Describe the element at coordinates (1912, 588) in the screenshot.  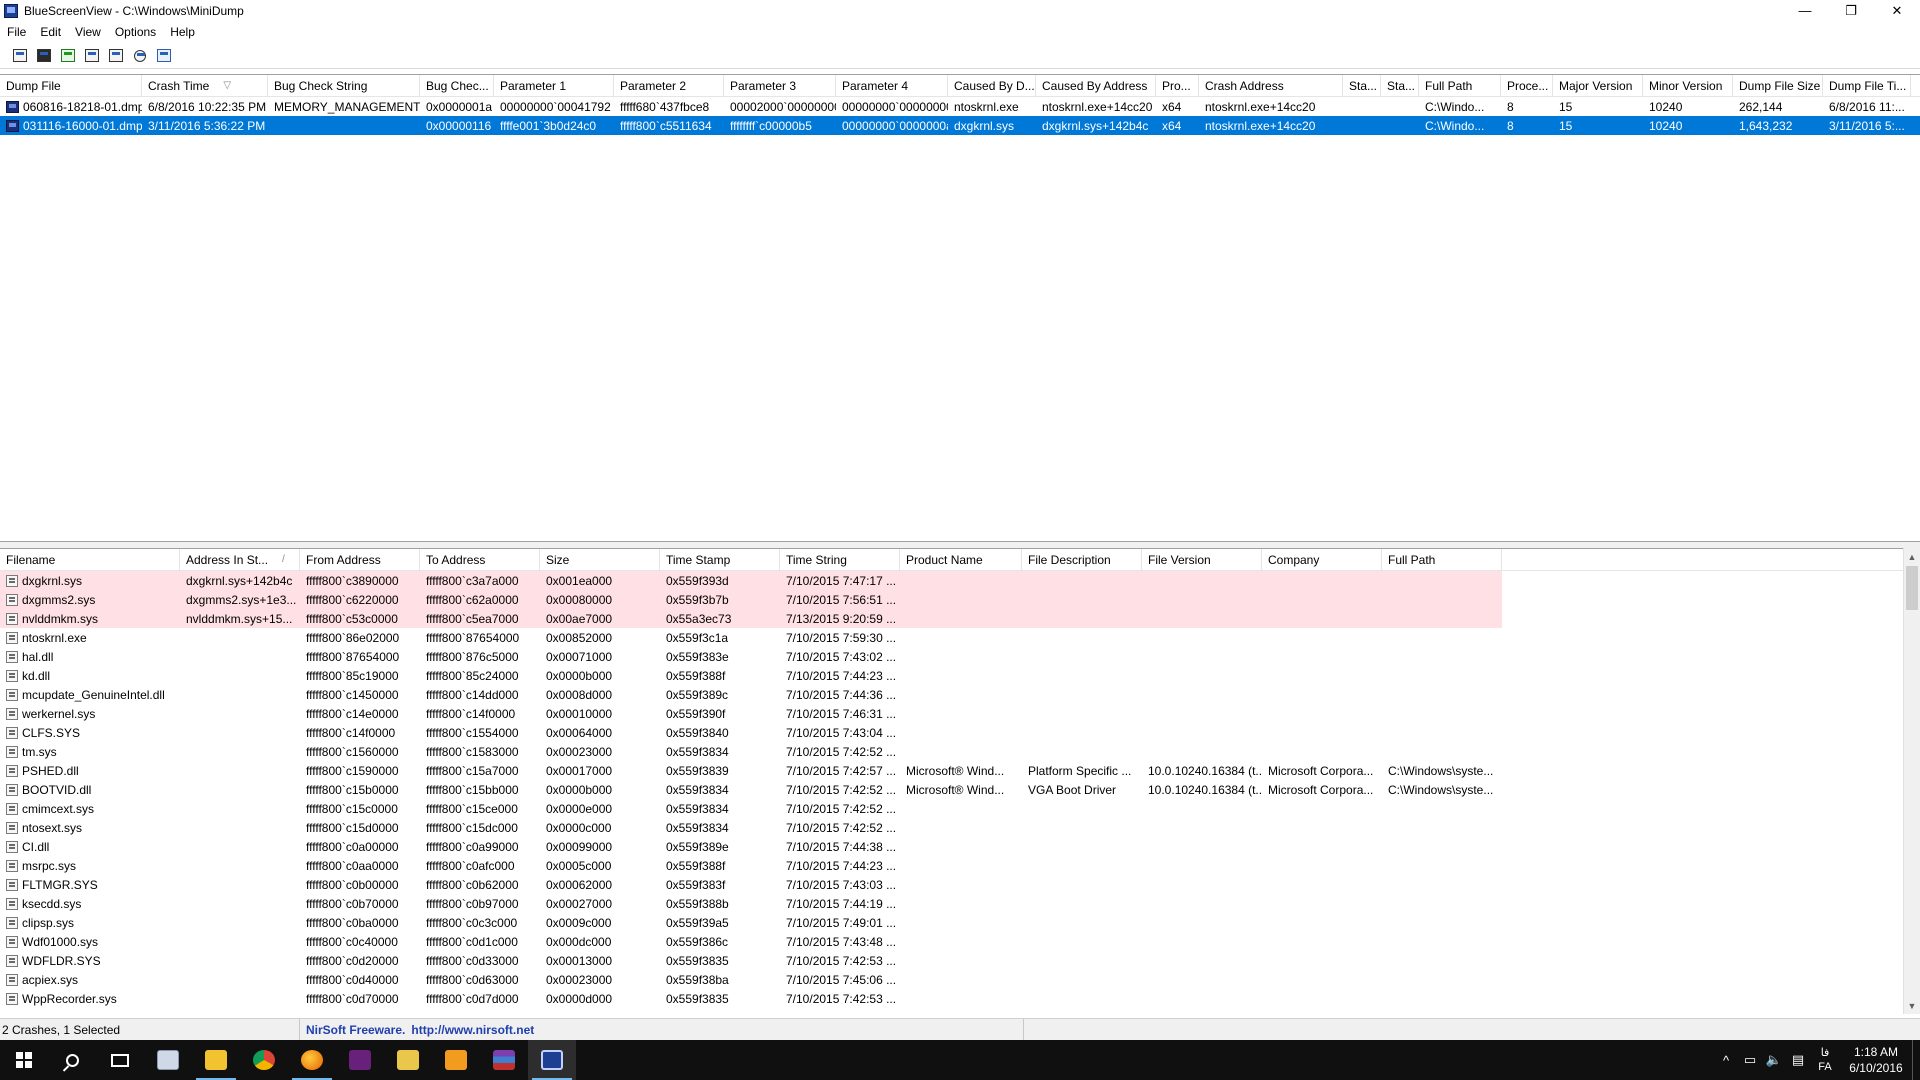
I see `scroll-thumb` at that location.